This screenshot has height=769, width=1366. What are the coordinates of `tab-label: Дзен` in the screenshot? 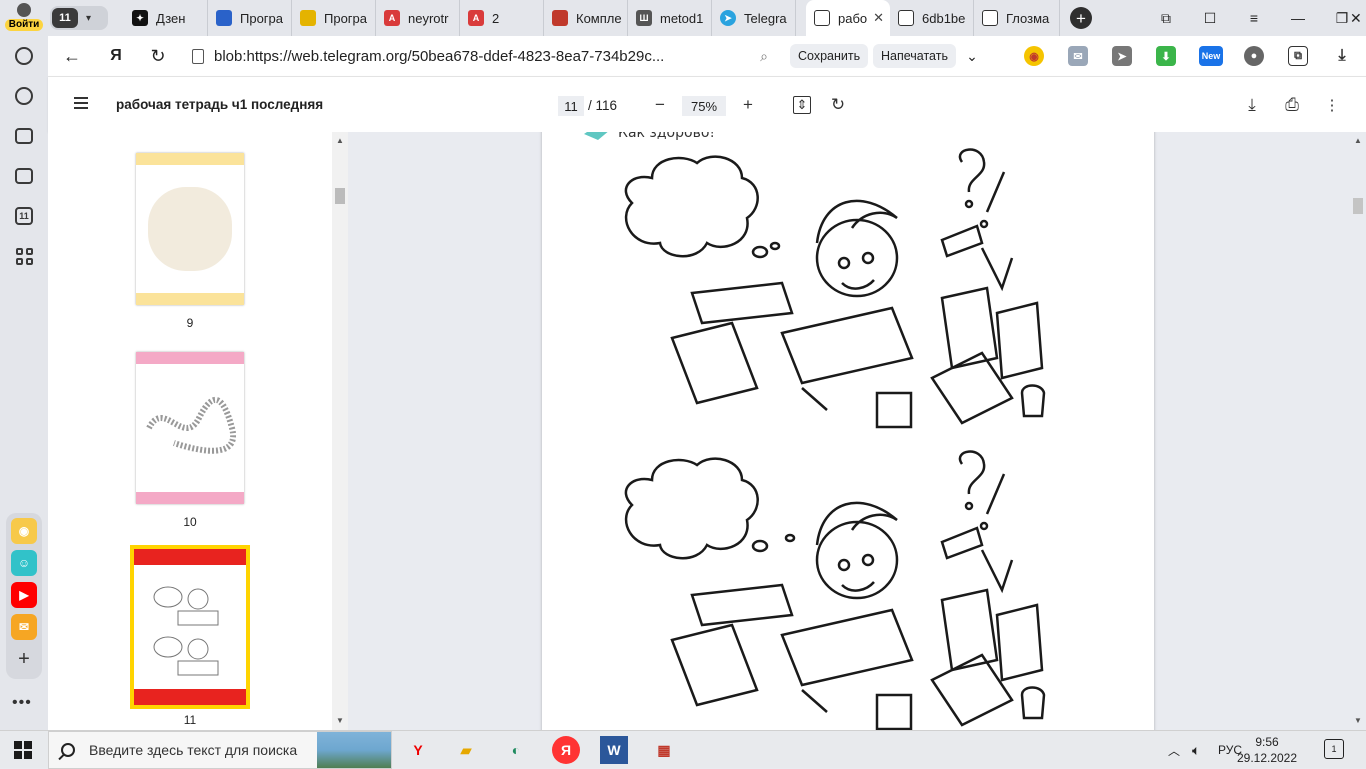 It's located at (171, 18).